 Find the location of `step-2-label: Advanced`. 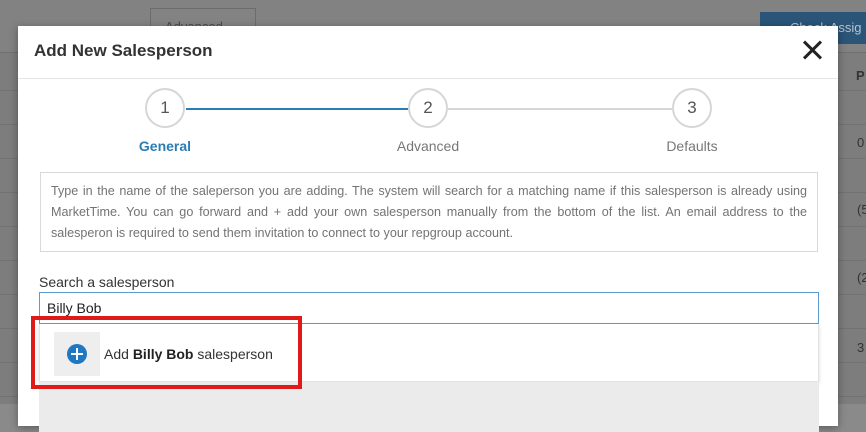

step-2-label: Advanced is located at coordinates (428, 146).